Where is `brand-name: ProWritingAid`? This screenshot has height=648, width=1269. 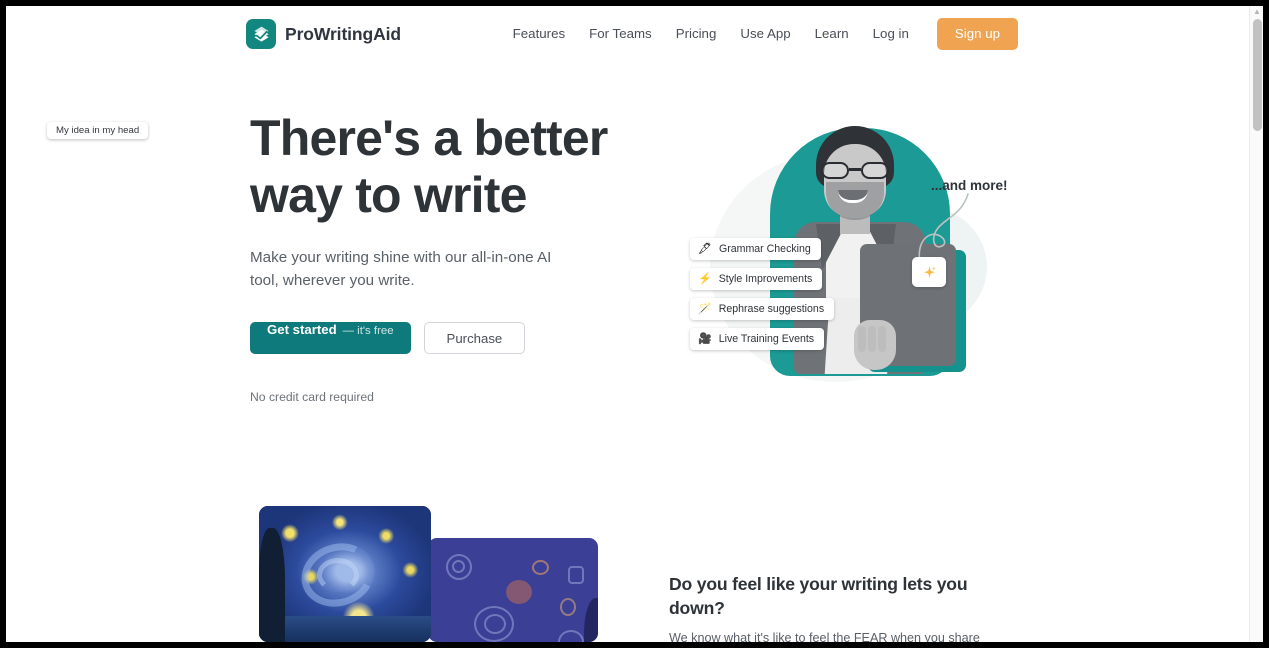 brand-name: ProWritingAid is located at coordinates (343, 33).